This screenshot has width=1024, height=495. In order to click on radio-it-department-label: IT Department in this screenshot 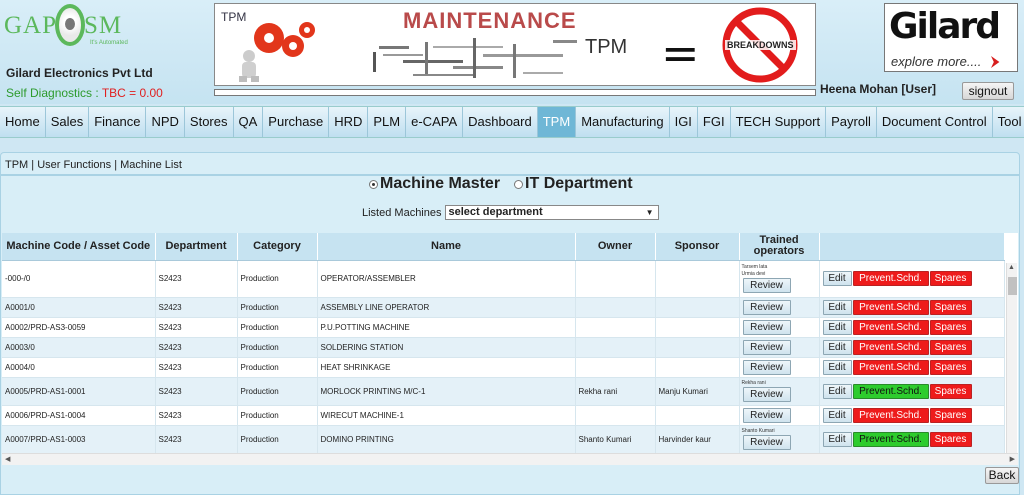, I will do `click(579, 183)`.